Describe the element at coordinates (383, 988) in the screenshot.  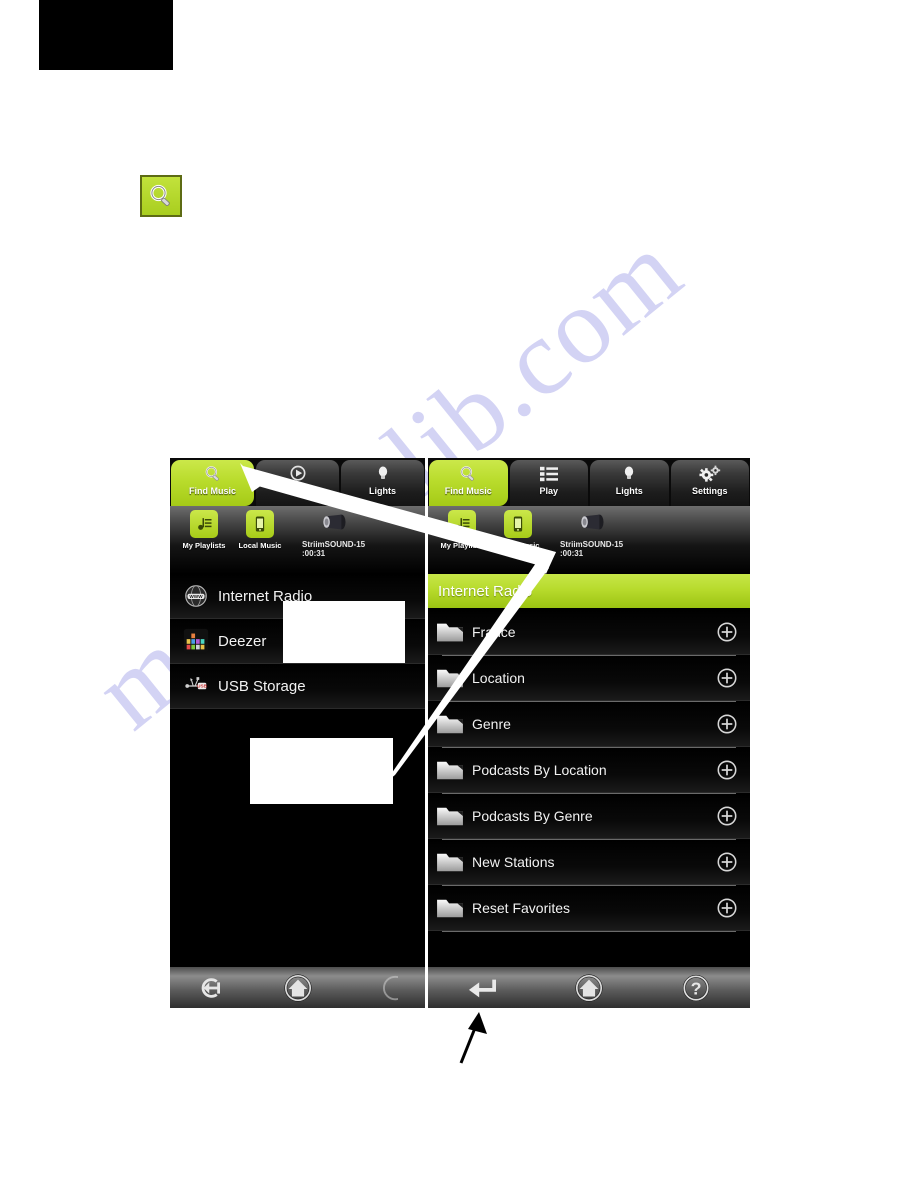
I see `cutoff-button` at that location.